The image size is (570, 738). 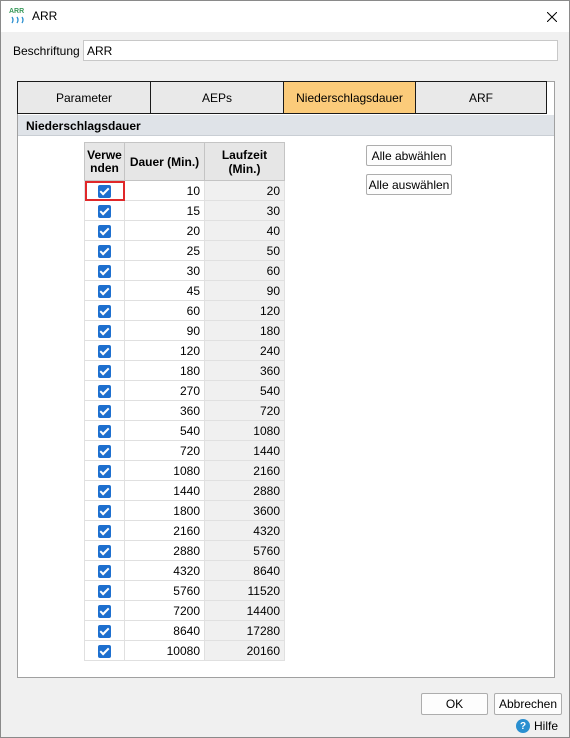 I want to click on dauer-cell: 270, so click(x=164, y=390).